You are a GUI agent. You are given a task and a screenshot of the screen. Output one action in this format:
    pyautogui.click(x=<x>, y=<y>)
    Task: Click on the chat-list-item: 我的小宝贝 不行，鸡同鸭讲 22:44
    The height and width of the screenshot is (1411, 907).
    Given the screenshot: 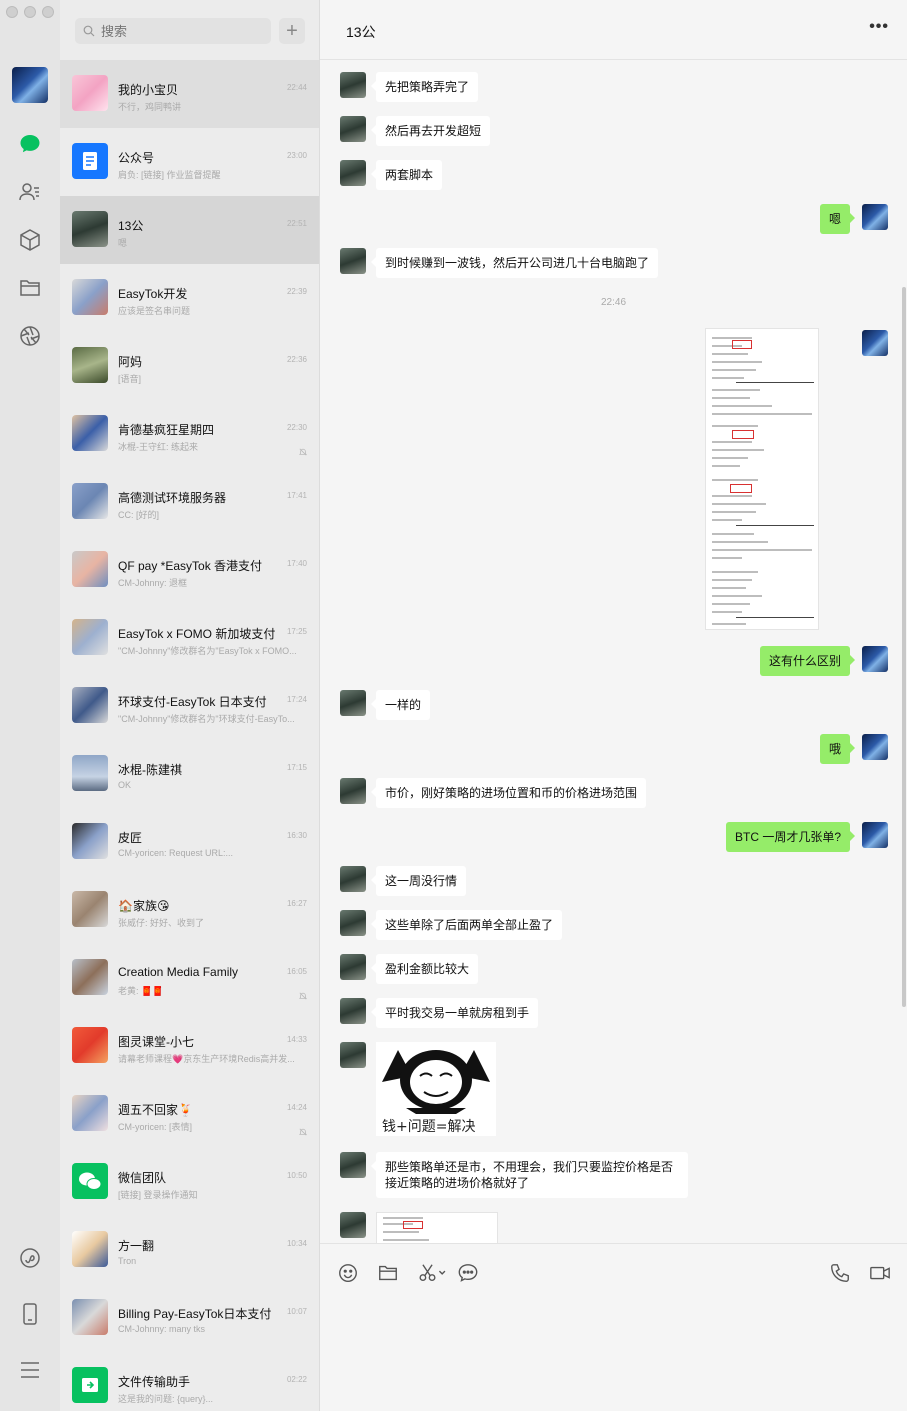 What is the action you would take?
    pyautogui.click(x=189, y=94)
    